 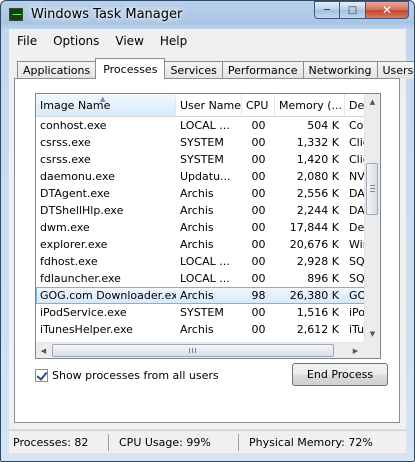 I want to click on process-name: iTunesHelper.exe, so click(x=86, y=329).